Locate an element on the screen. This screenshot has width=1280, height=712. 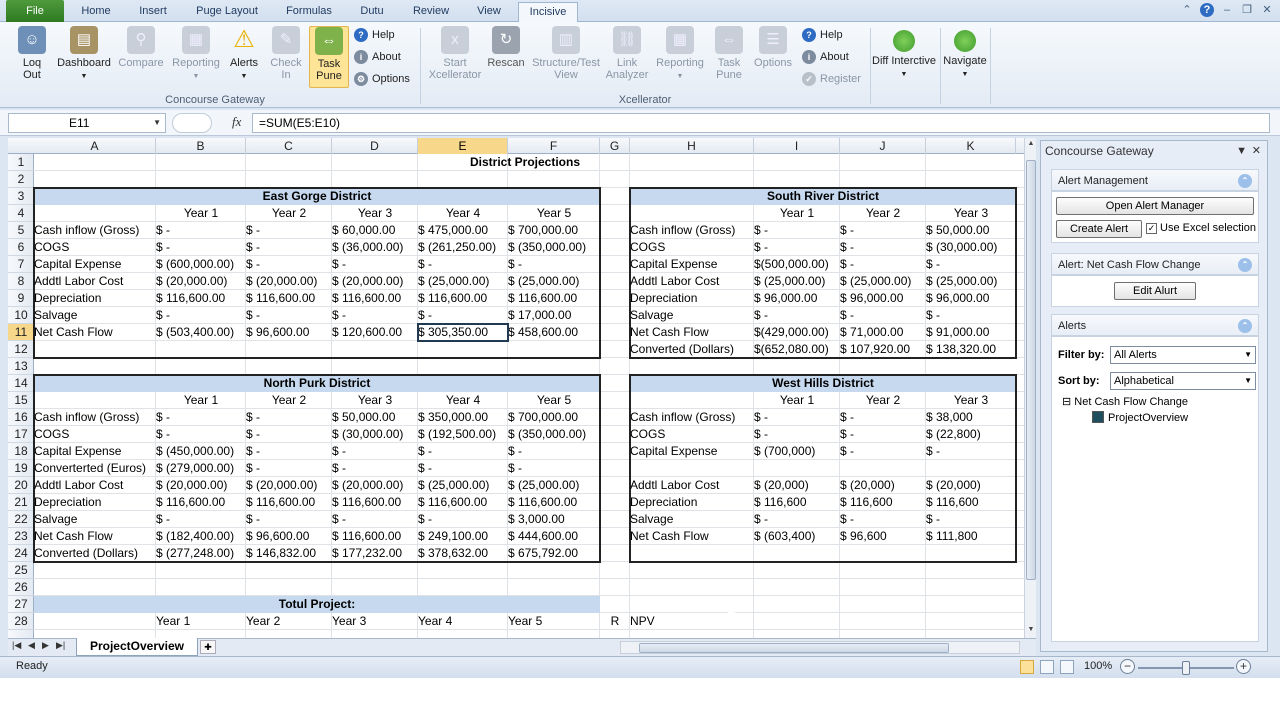
cell: $ 700,000.00 is located at coordinates (554, 417).